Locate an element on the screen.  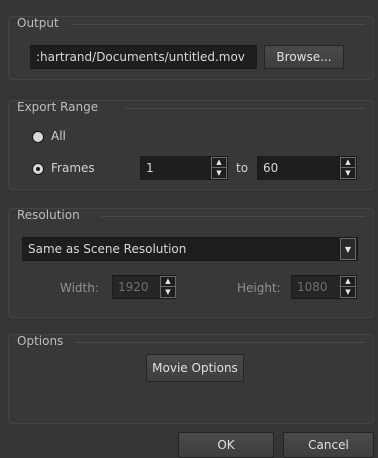
cancel-button: Cancel is located at coordinates (328, 445).